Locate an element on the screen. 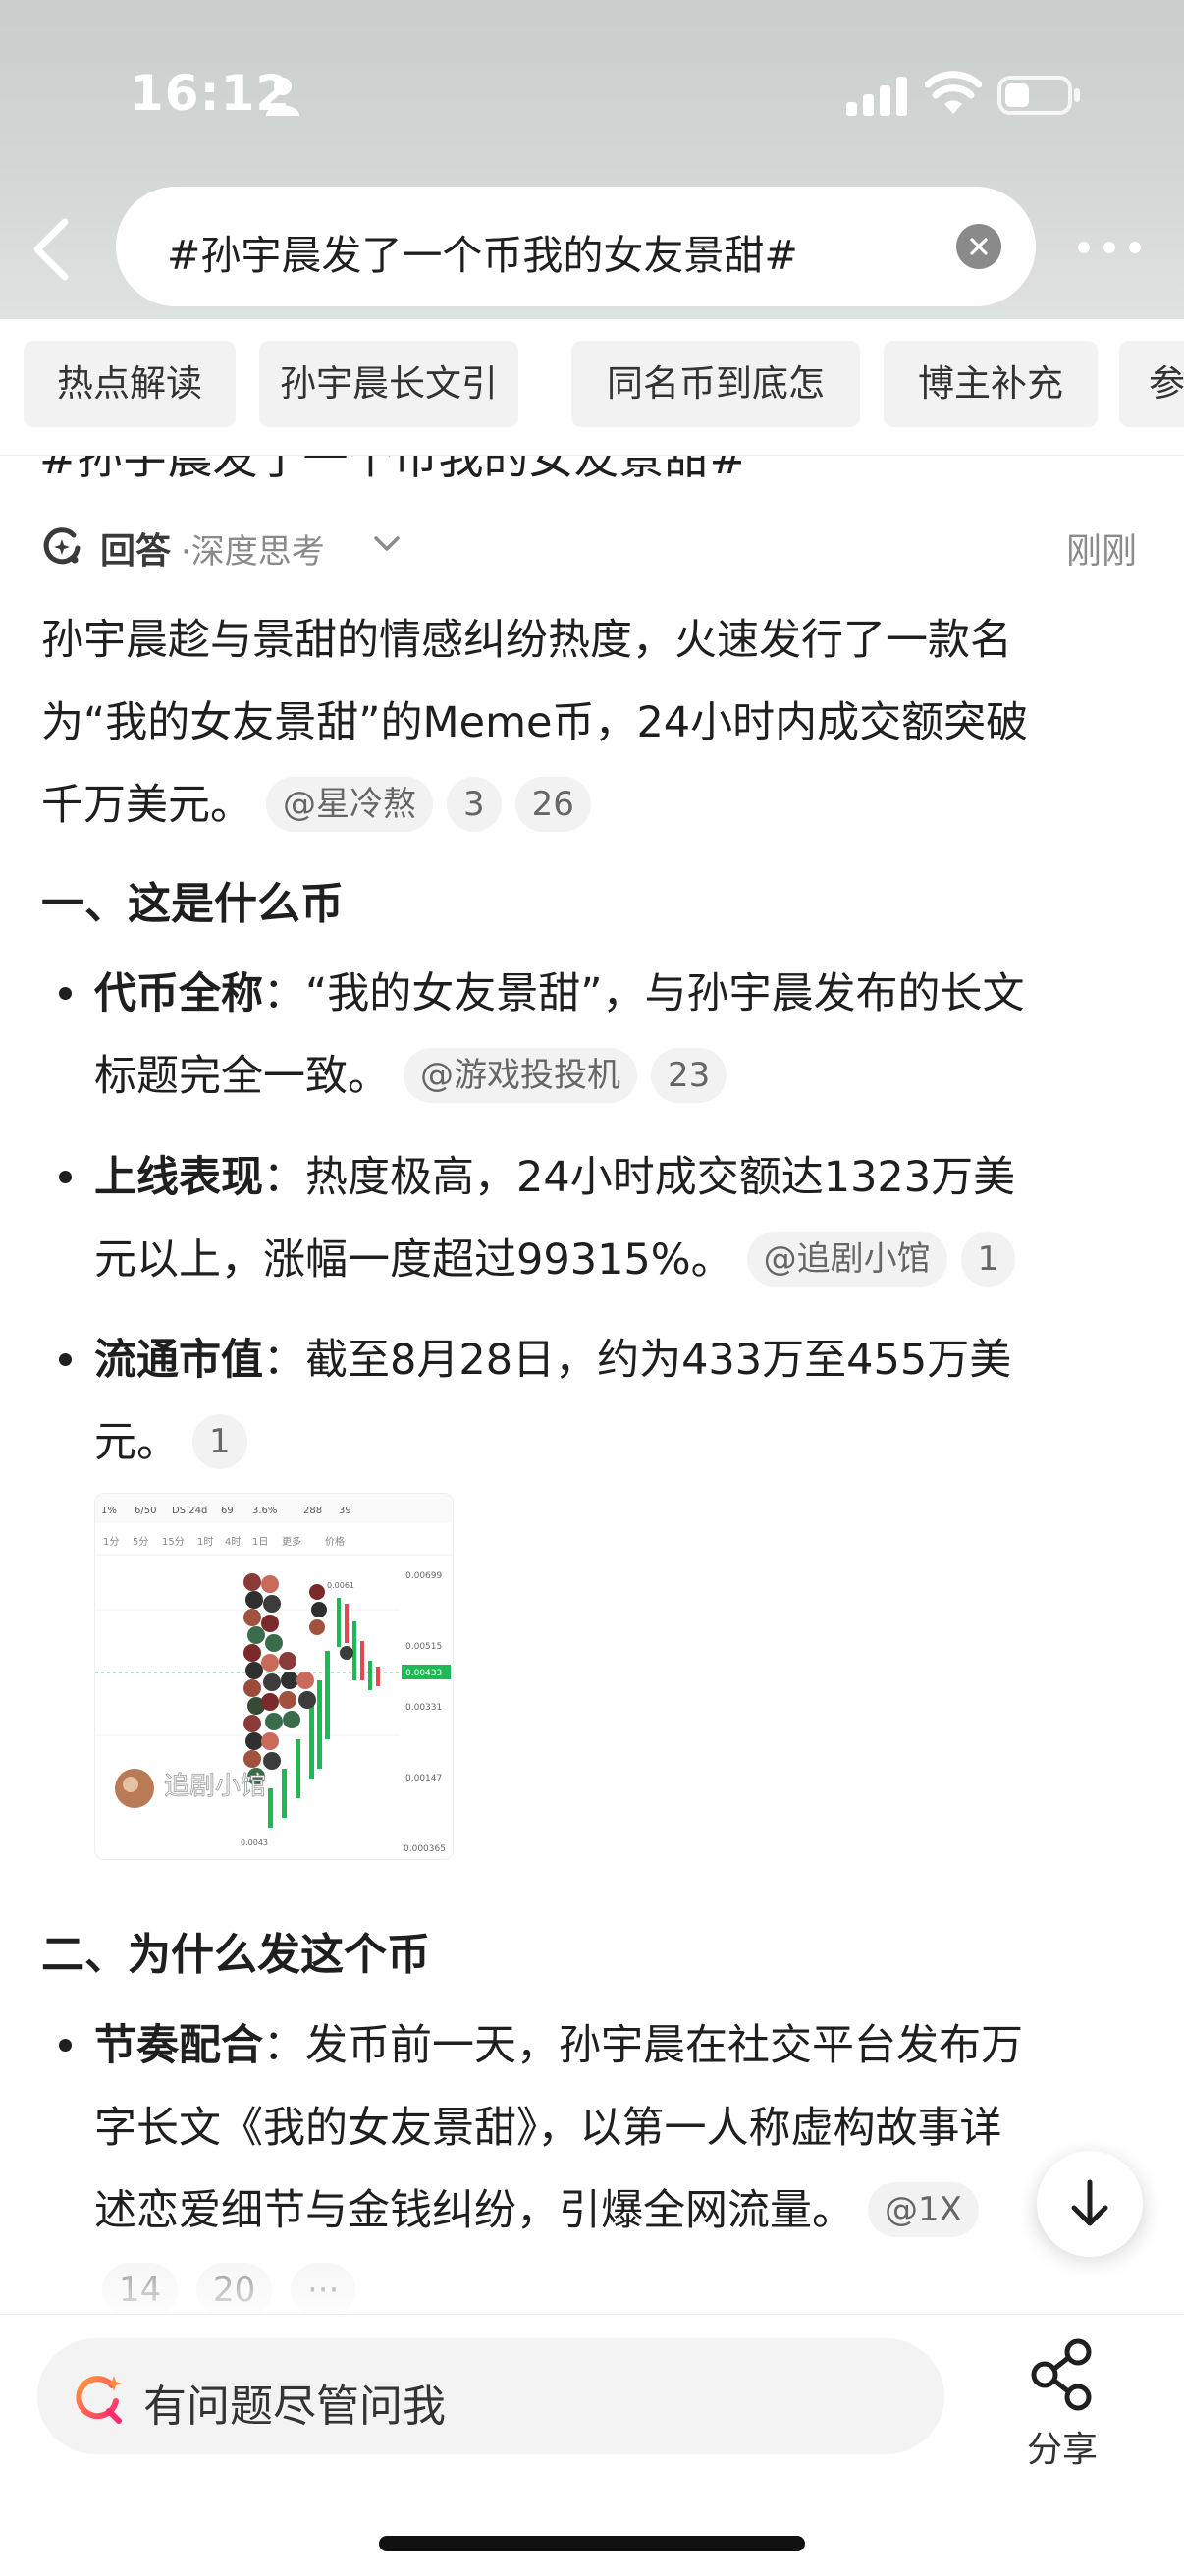  bullet-line: 节奏配合：发币前一天，孙宇晨在社交平台发布万 is located at coordinates (559, 2045).